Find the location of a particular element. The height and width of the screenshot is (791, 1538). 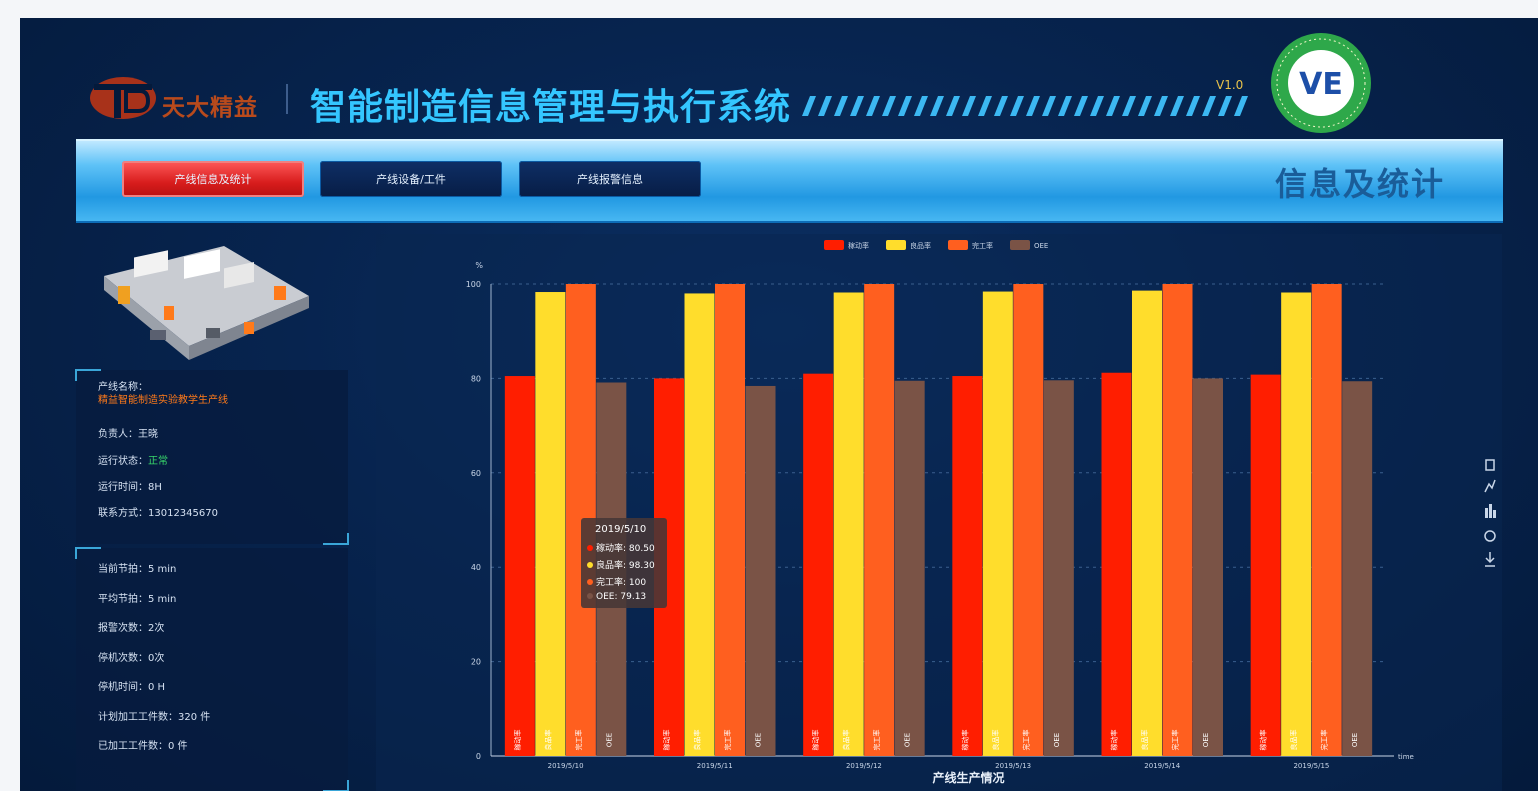

line-switch-icon is located at coordinates (1490, 486).